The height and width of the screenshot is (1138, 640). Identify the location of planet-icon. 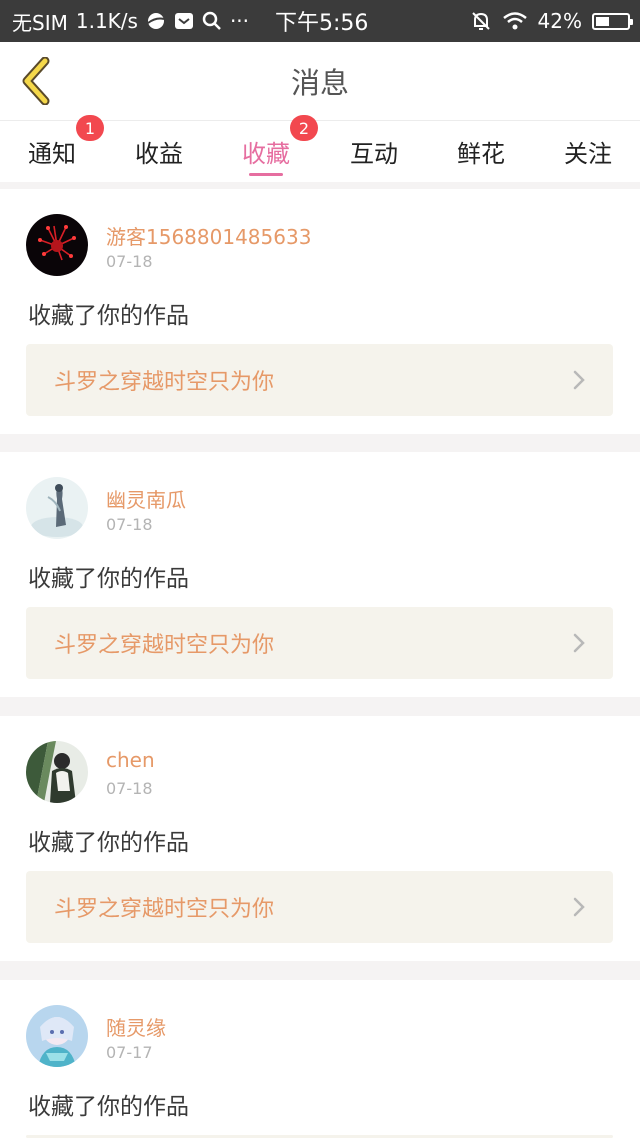
(156, 21).